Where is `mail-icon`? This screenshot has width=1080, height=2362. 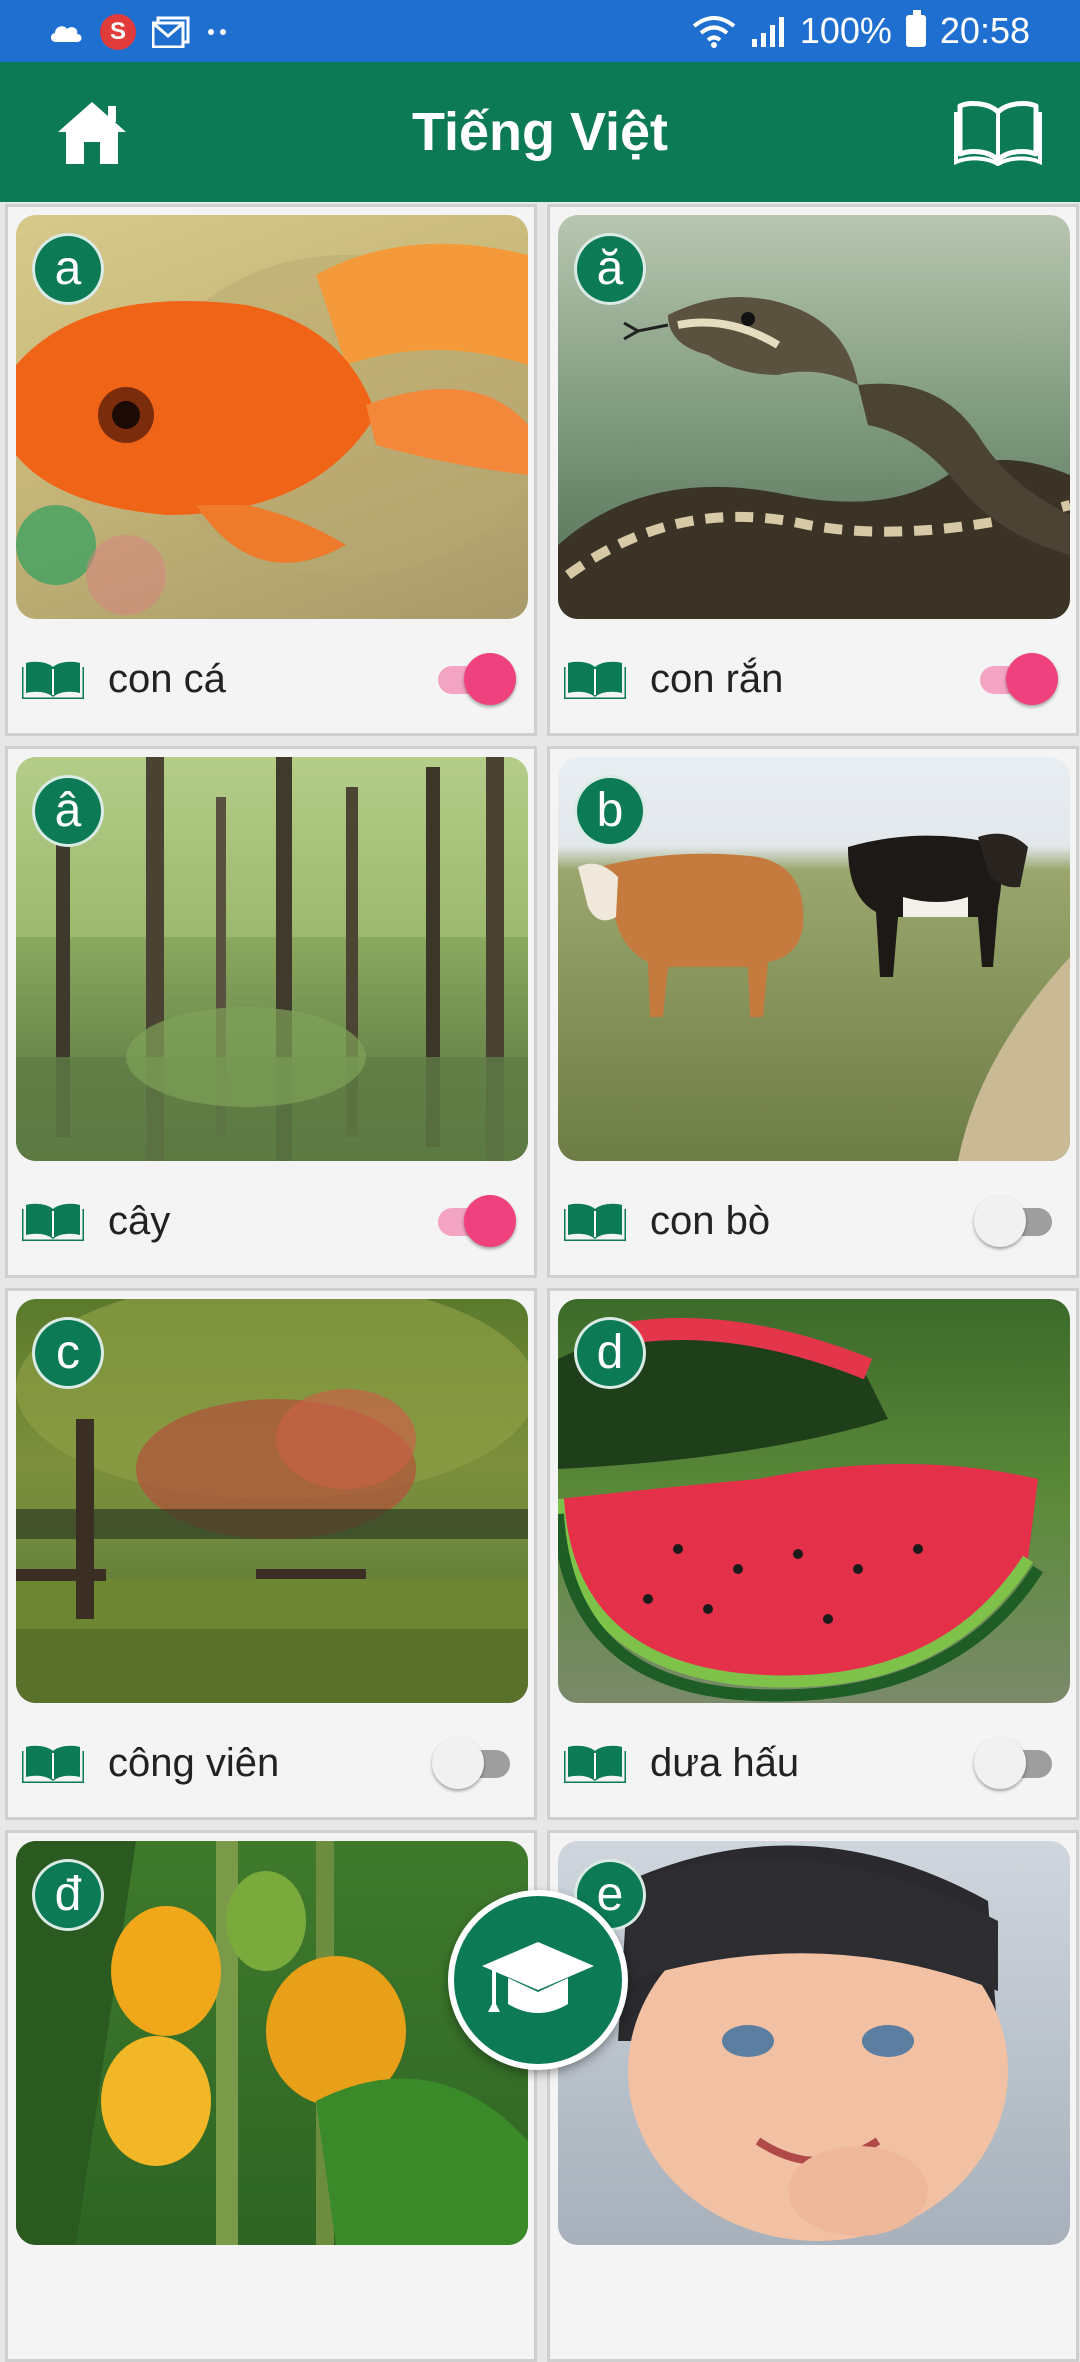
mail-icon is located at coordinates (171, 32).